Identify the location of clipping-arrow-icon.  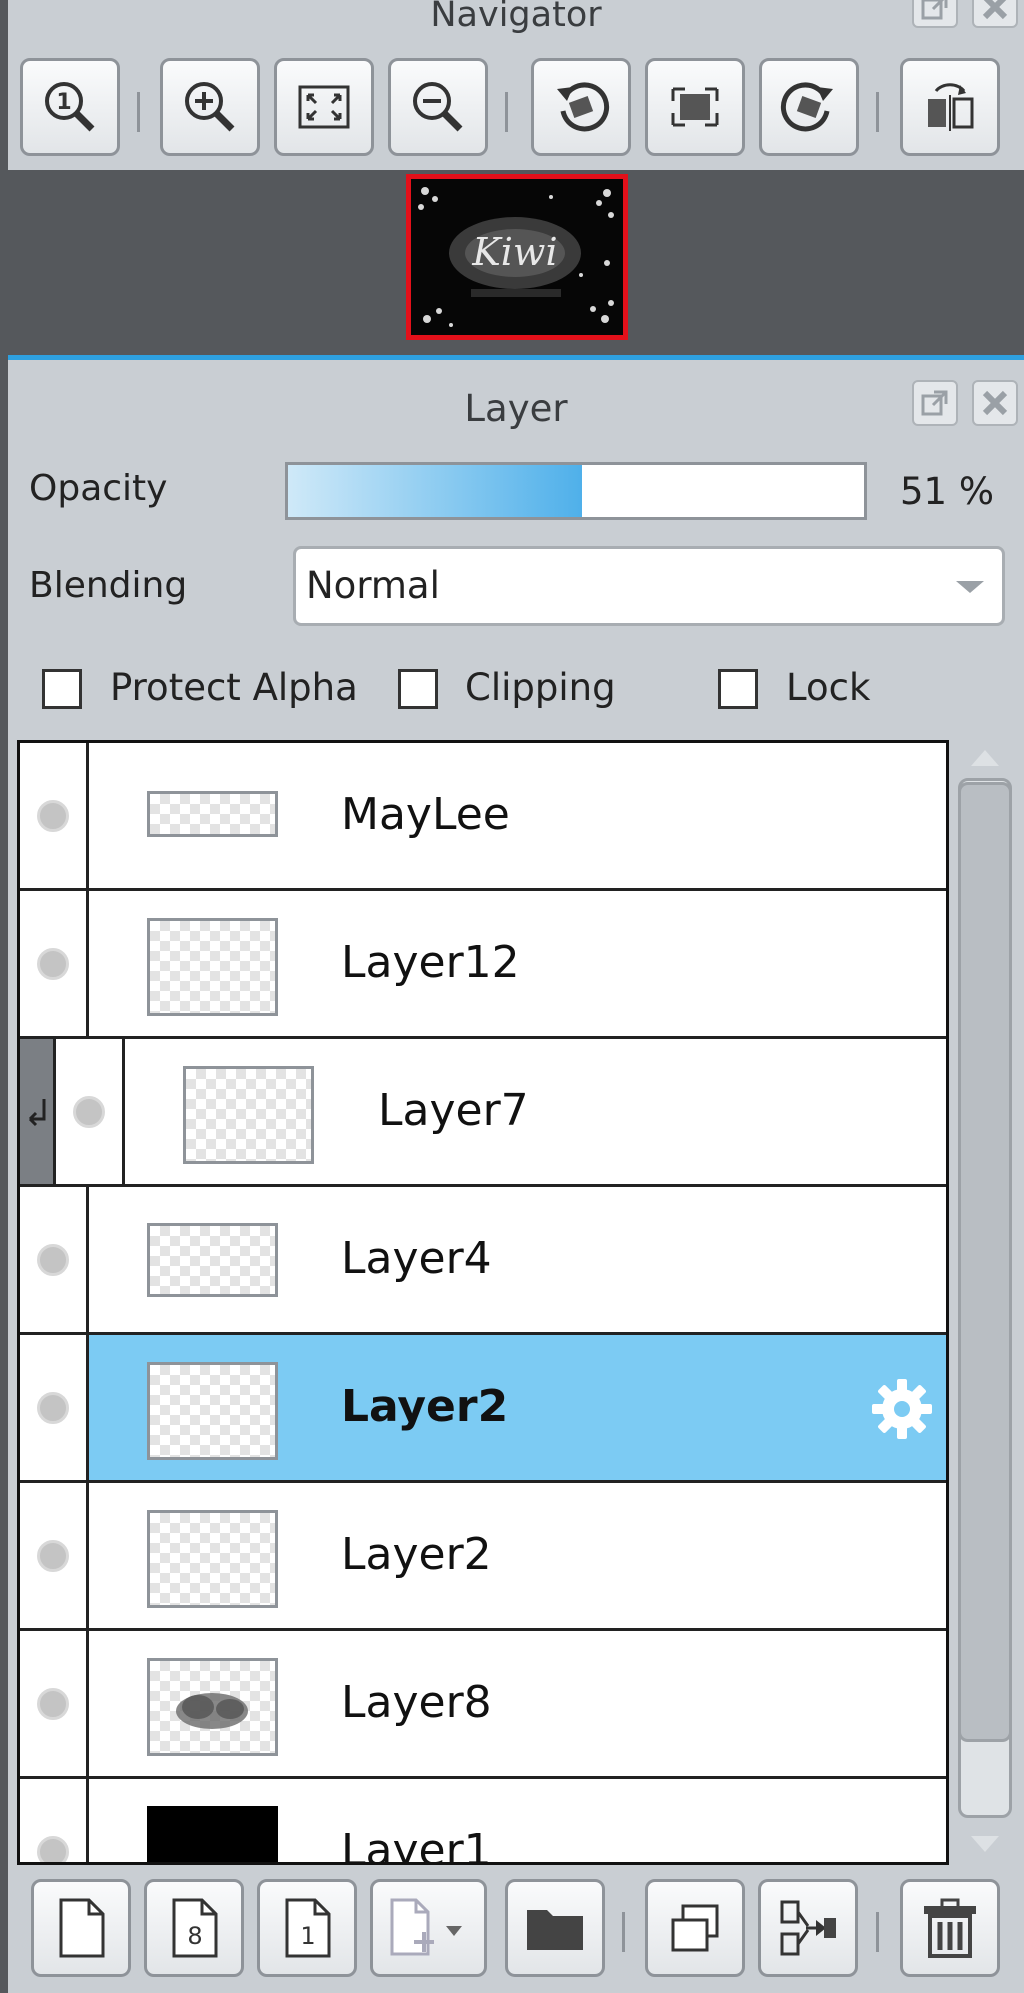
(37, 1113).